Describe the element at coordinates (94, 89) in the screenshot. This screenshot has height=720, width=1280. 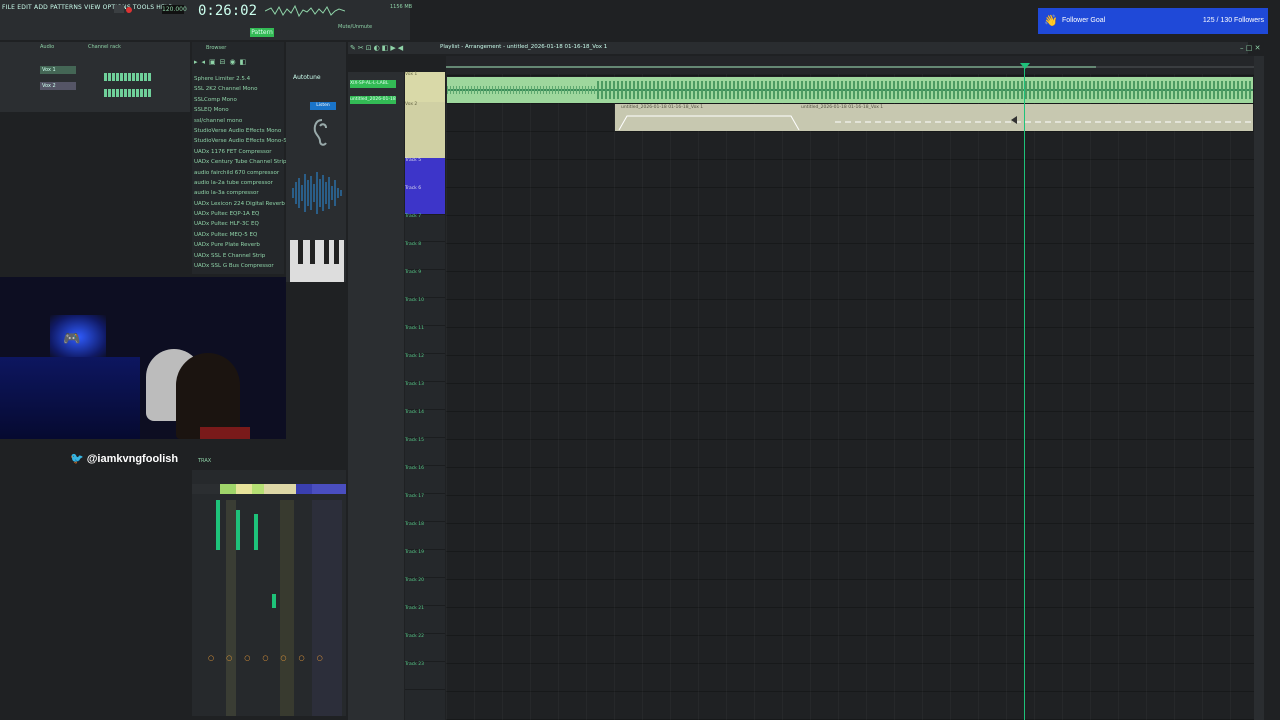
I see `channel-row: Vox 2` at that location.